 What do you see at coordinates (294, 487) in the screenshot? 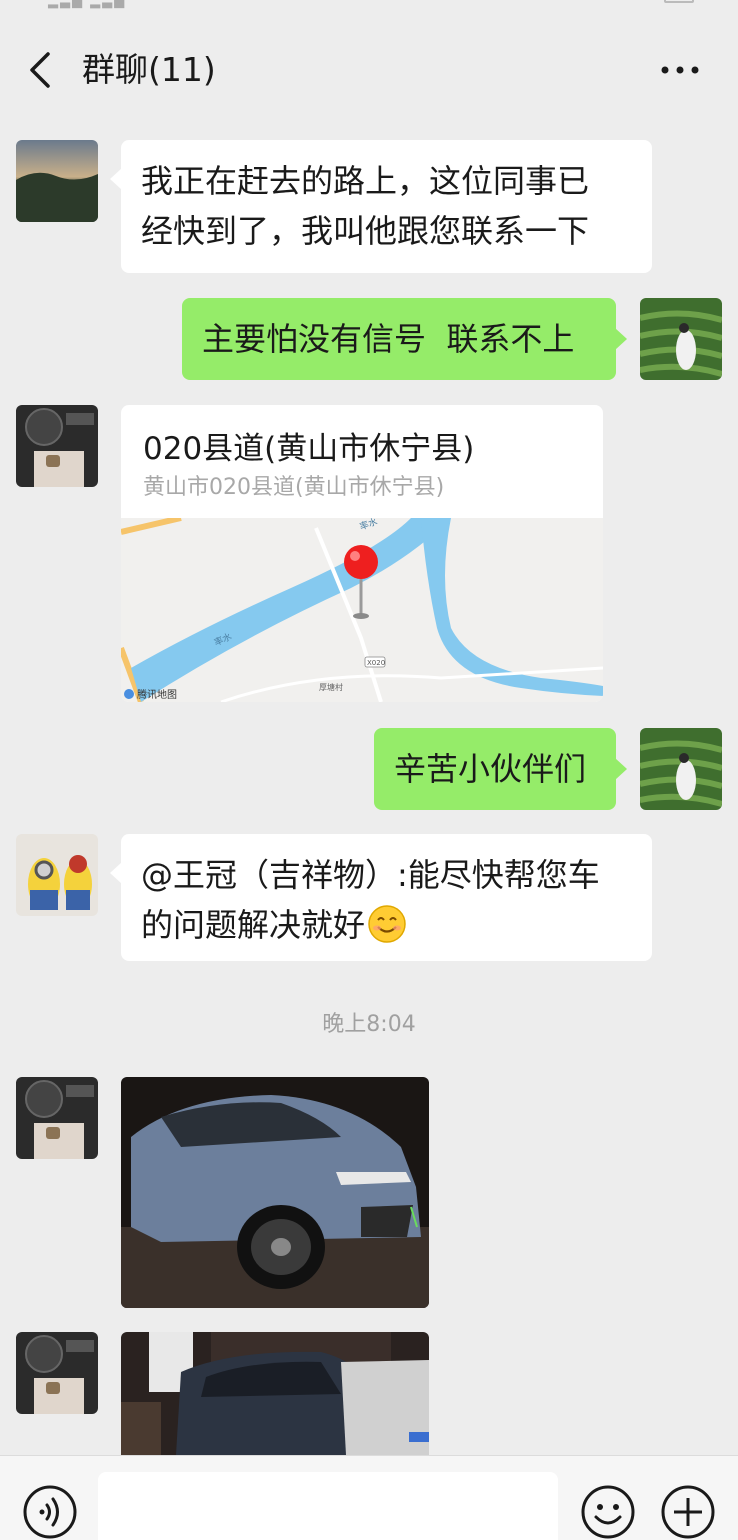
I see `location-address: 黄山市020县道(黄山市休宁县)` at bounding box center [294, 487].